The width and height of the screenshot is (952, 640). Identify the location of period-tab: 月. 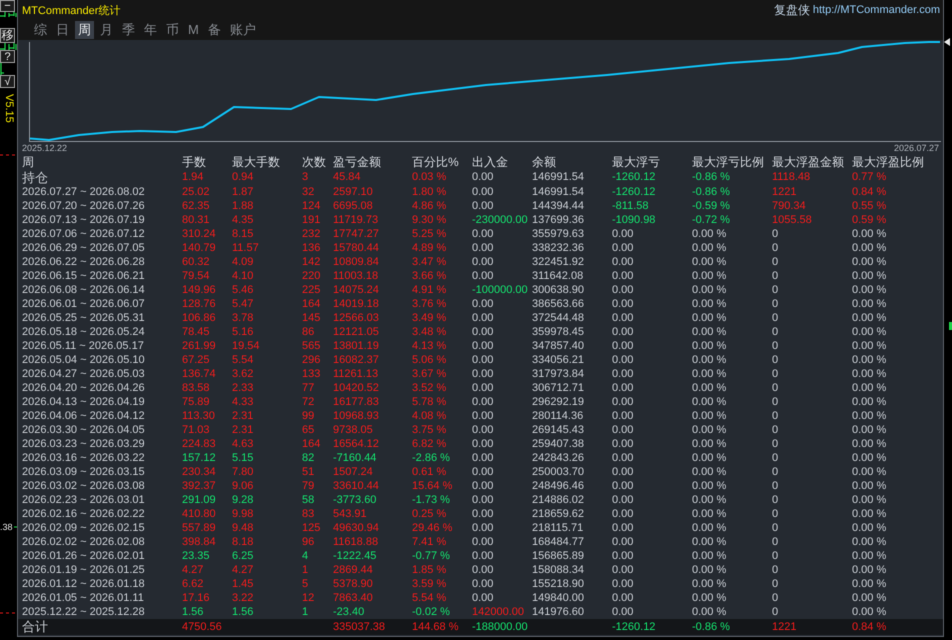
(106, 30).